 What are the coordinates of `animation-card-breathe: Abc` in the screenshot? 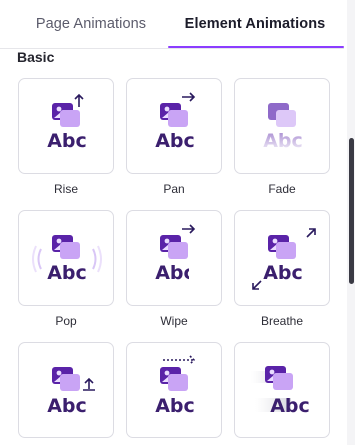 It's located at (282, 258).